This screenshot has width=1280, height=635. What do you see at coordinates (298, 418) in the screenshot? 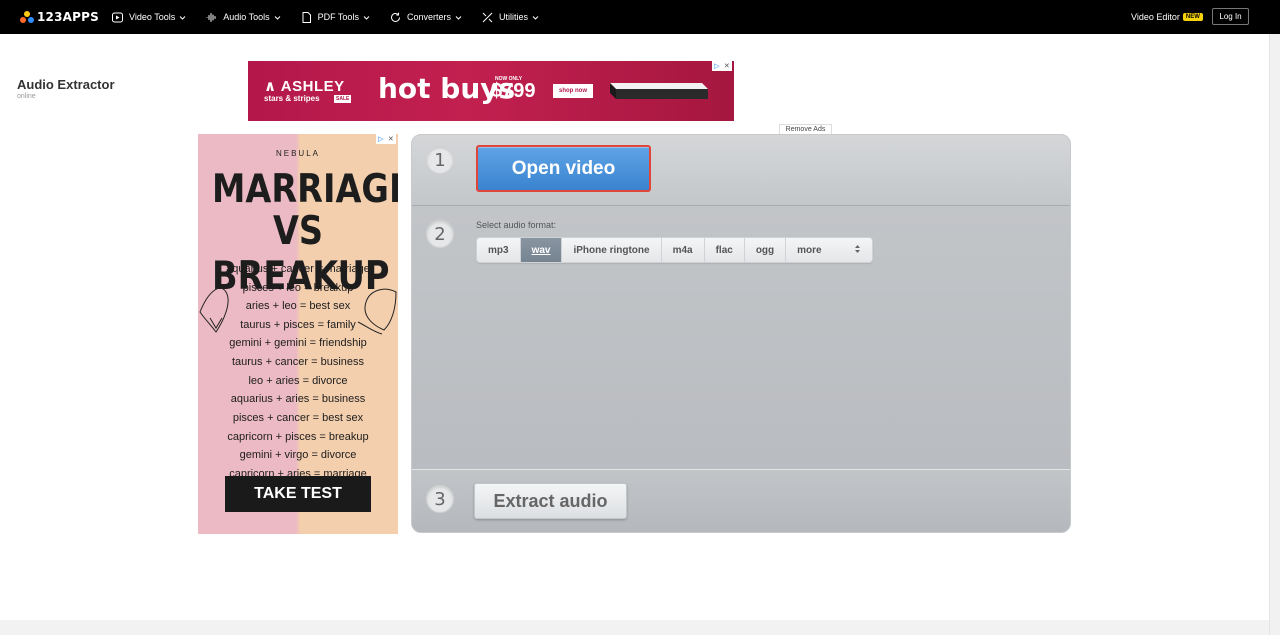
I see `ad-side-line: pisces + cancer = best sex` at bounding box center [298, 418].